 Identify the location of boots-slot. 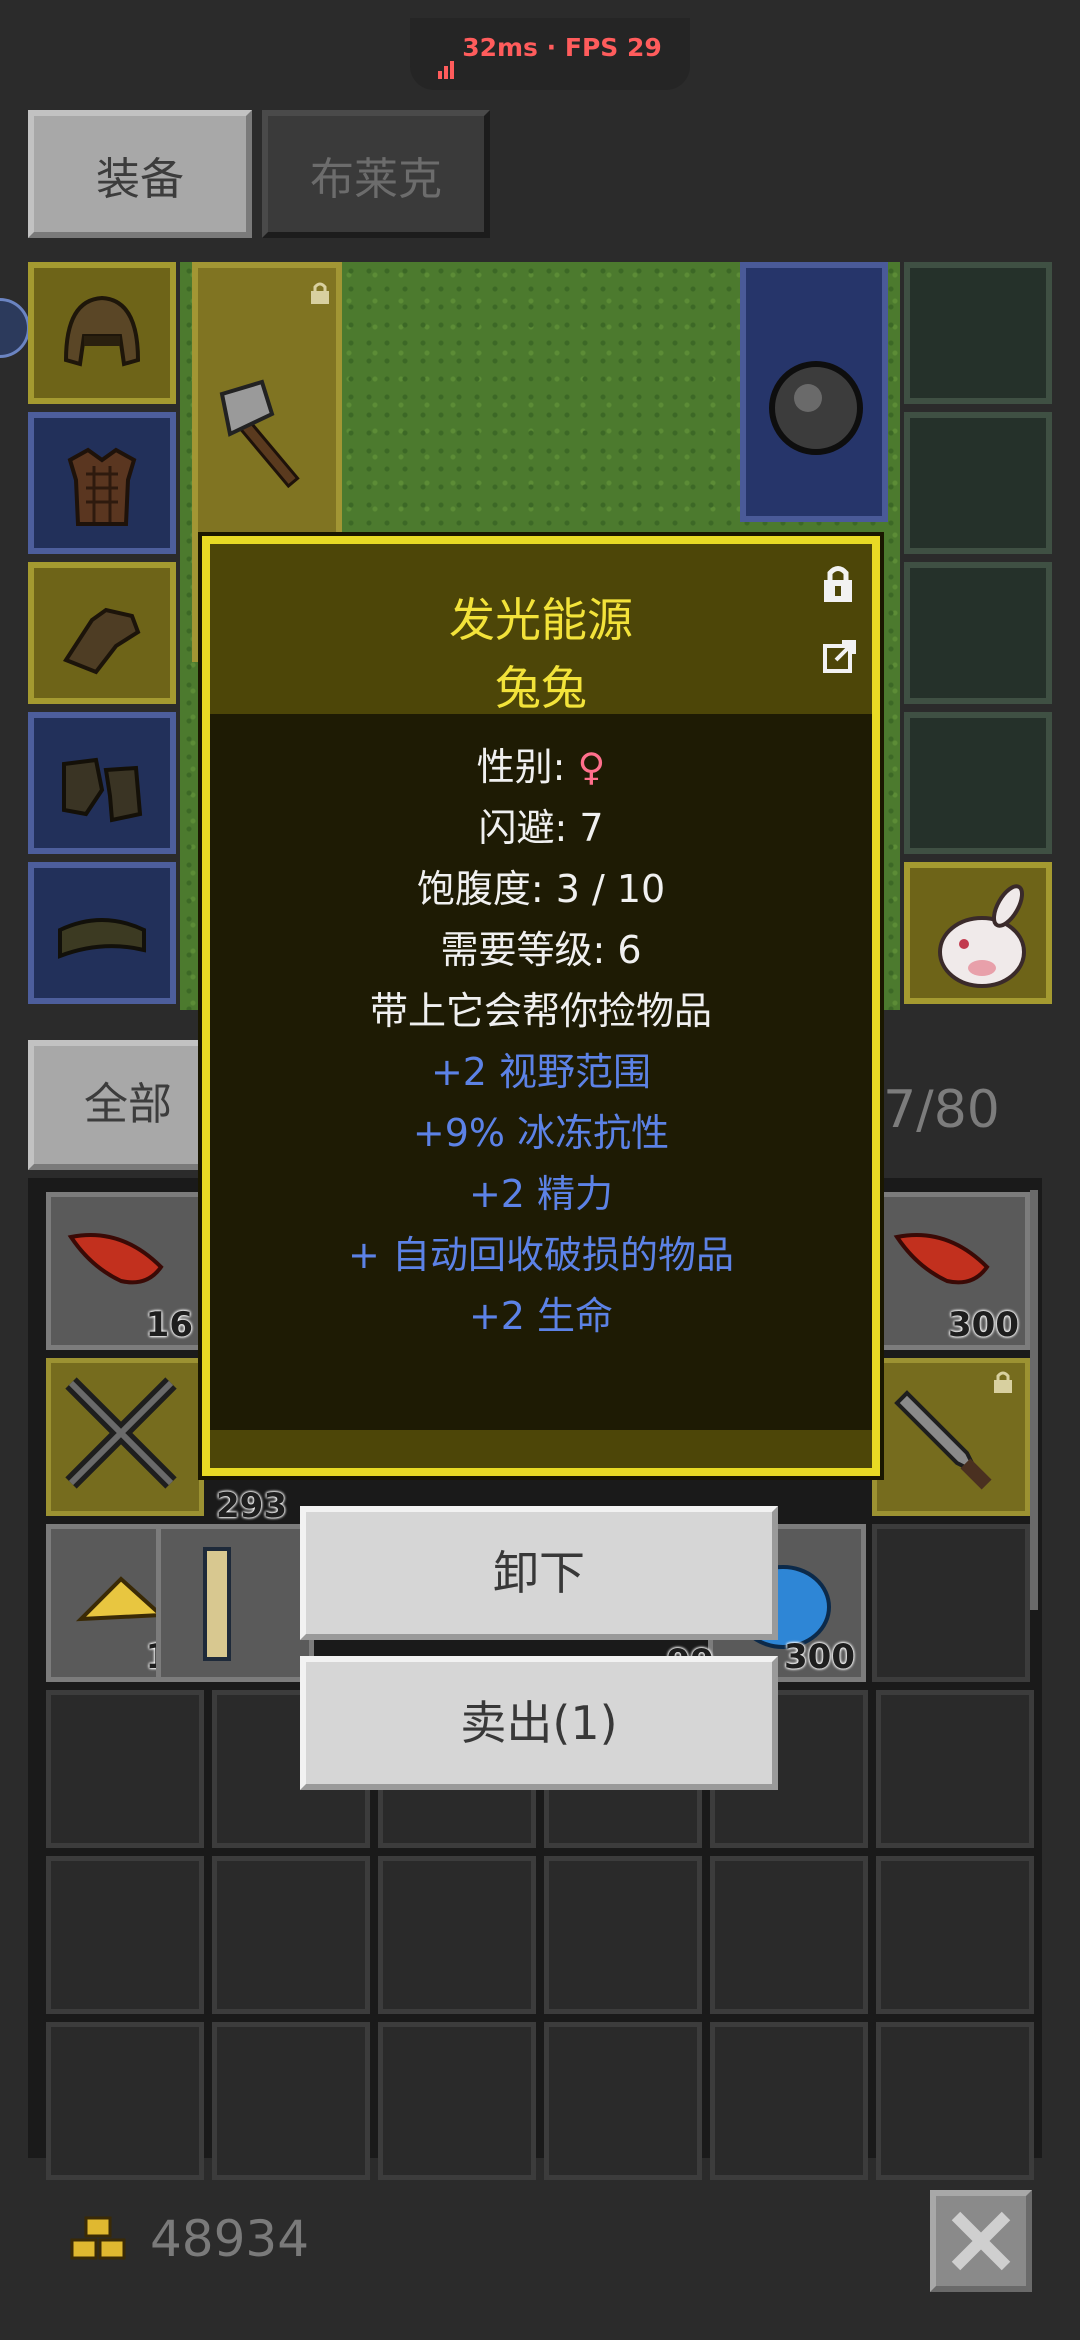
(102, 783).